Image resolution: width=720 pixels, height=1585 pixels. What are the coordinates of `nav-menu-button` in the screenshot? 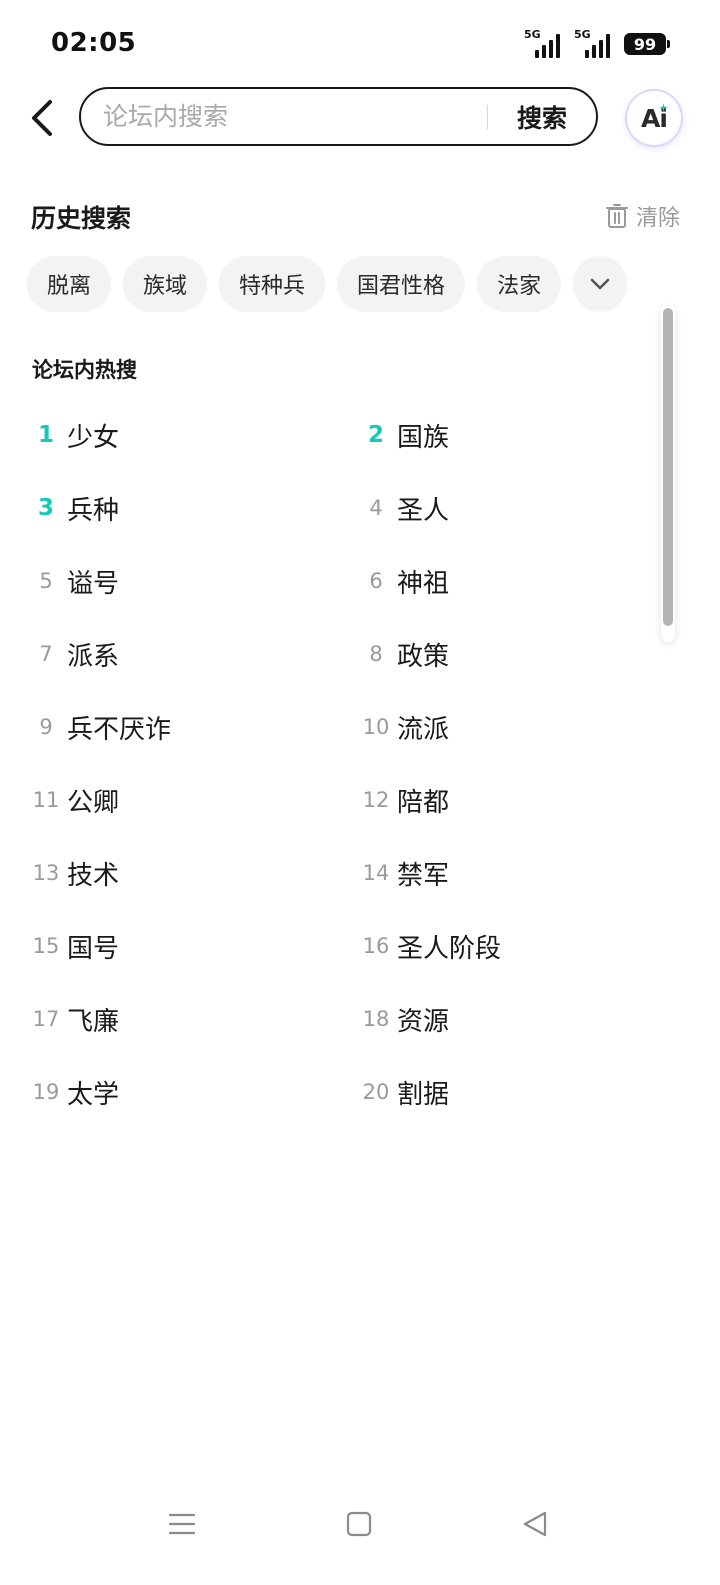 It's located at (182, 1524).